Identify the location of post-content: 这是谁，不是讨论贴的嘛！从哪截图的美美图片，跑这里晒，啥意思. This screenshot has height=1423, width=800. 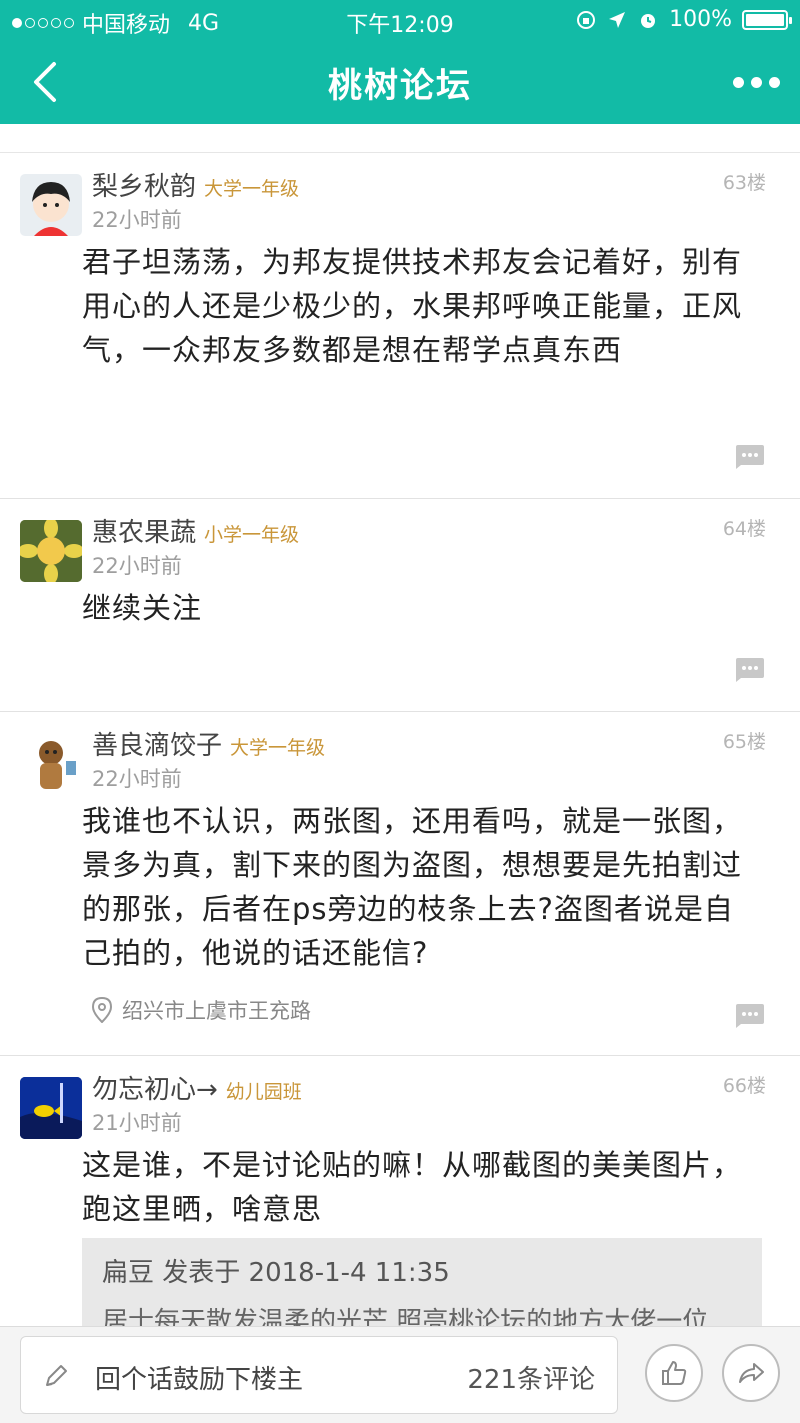
(412, 1187).